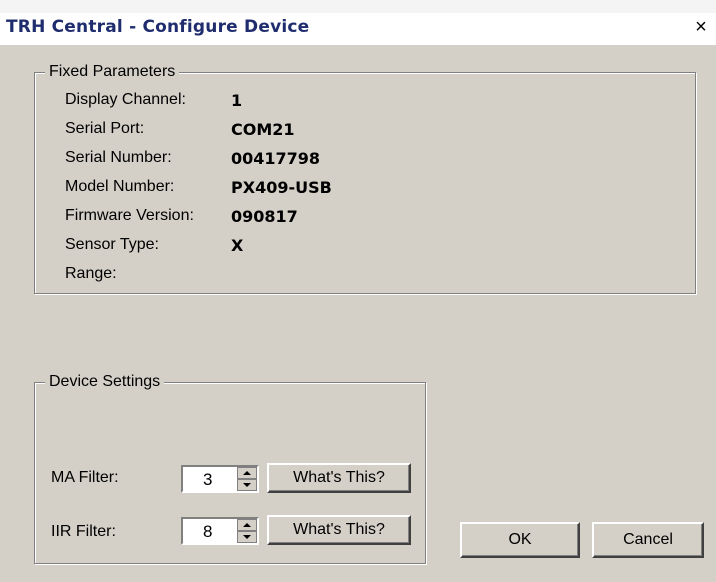 This screenshot has width=716, height=582. Describe the element at coordinates (105, 128) in the screenshot. I see `param-label: Serial Port:` at that location.